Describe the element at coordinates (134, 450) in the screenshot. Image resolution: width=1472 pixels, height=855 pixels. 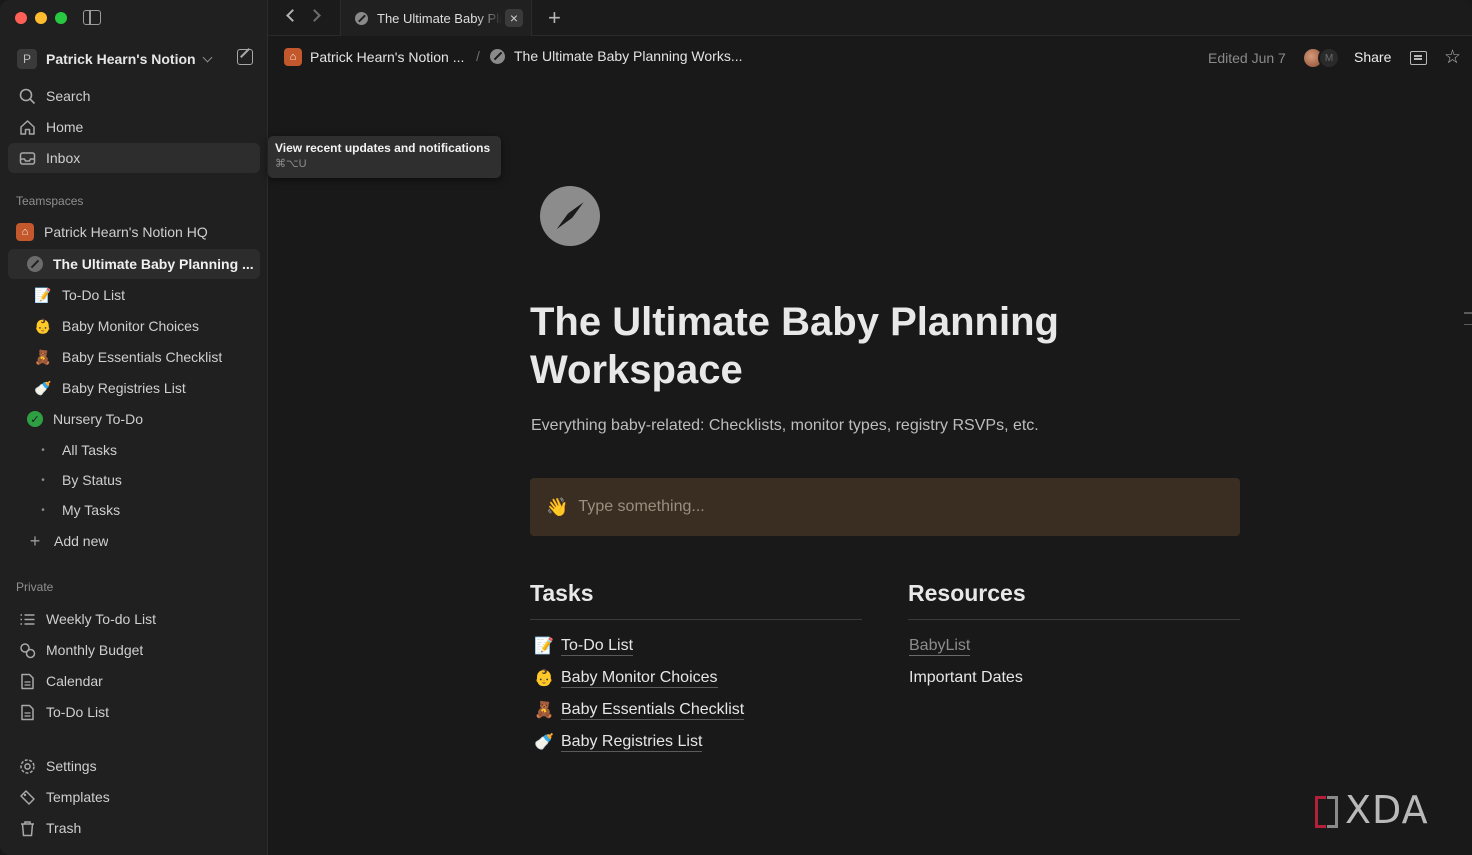
I see `sidebar-item-all-tasks: • All Tasks` at that location.